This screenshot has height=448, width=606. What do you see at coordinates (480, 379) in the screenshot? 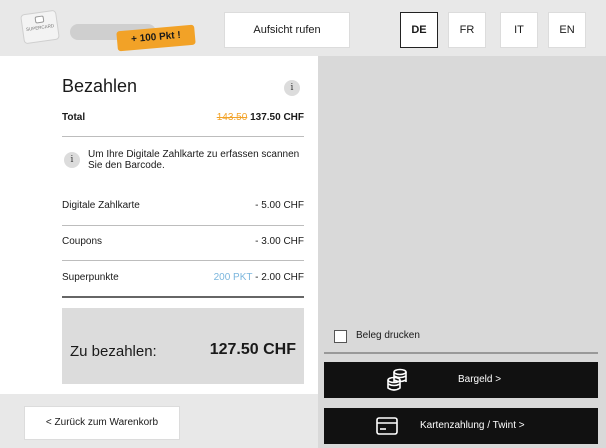
I see `cash-button-label: Bargeld >` at bounding box center [480, 379].